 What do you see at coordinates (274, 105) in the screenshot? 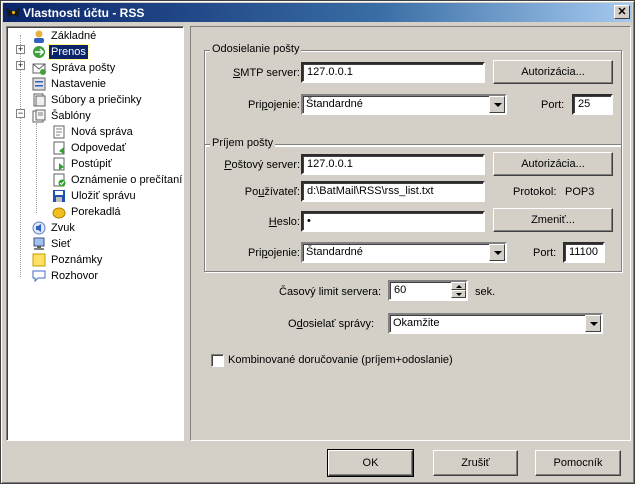
I see `outgoing-connection-label: Pripojenie:` at bounding box center [274, 105].